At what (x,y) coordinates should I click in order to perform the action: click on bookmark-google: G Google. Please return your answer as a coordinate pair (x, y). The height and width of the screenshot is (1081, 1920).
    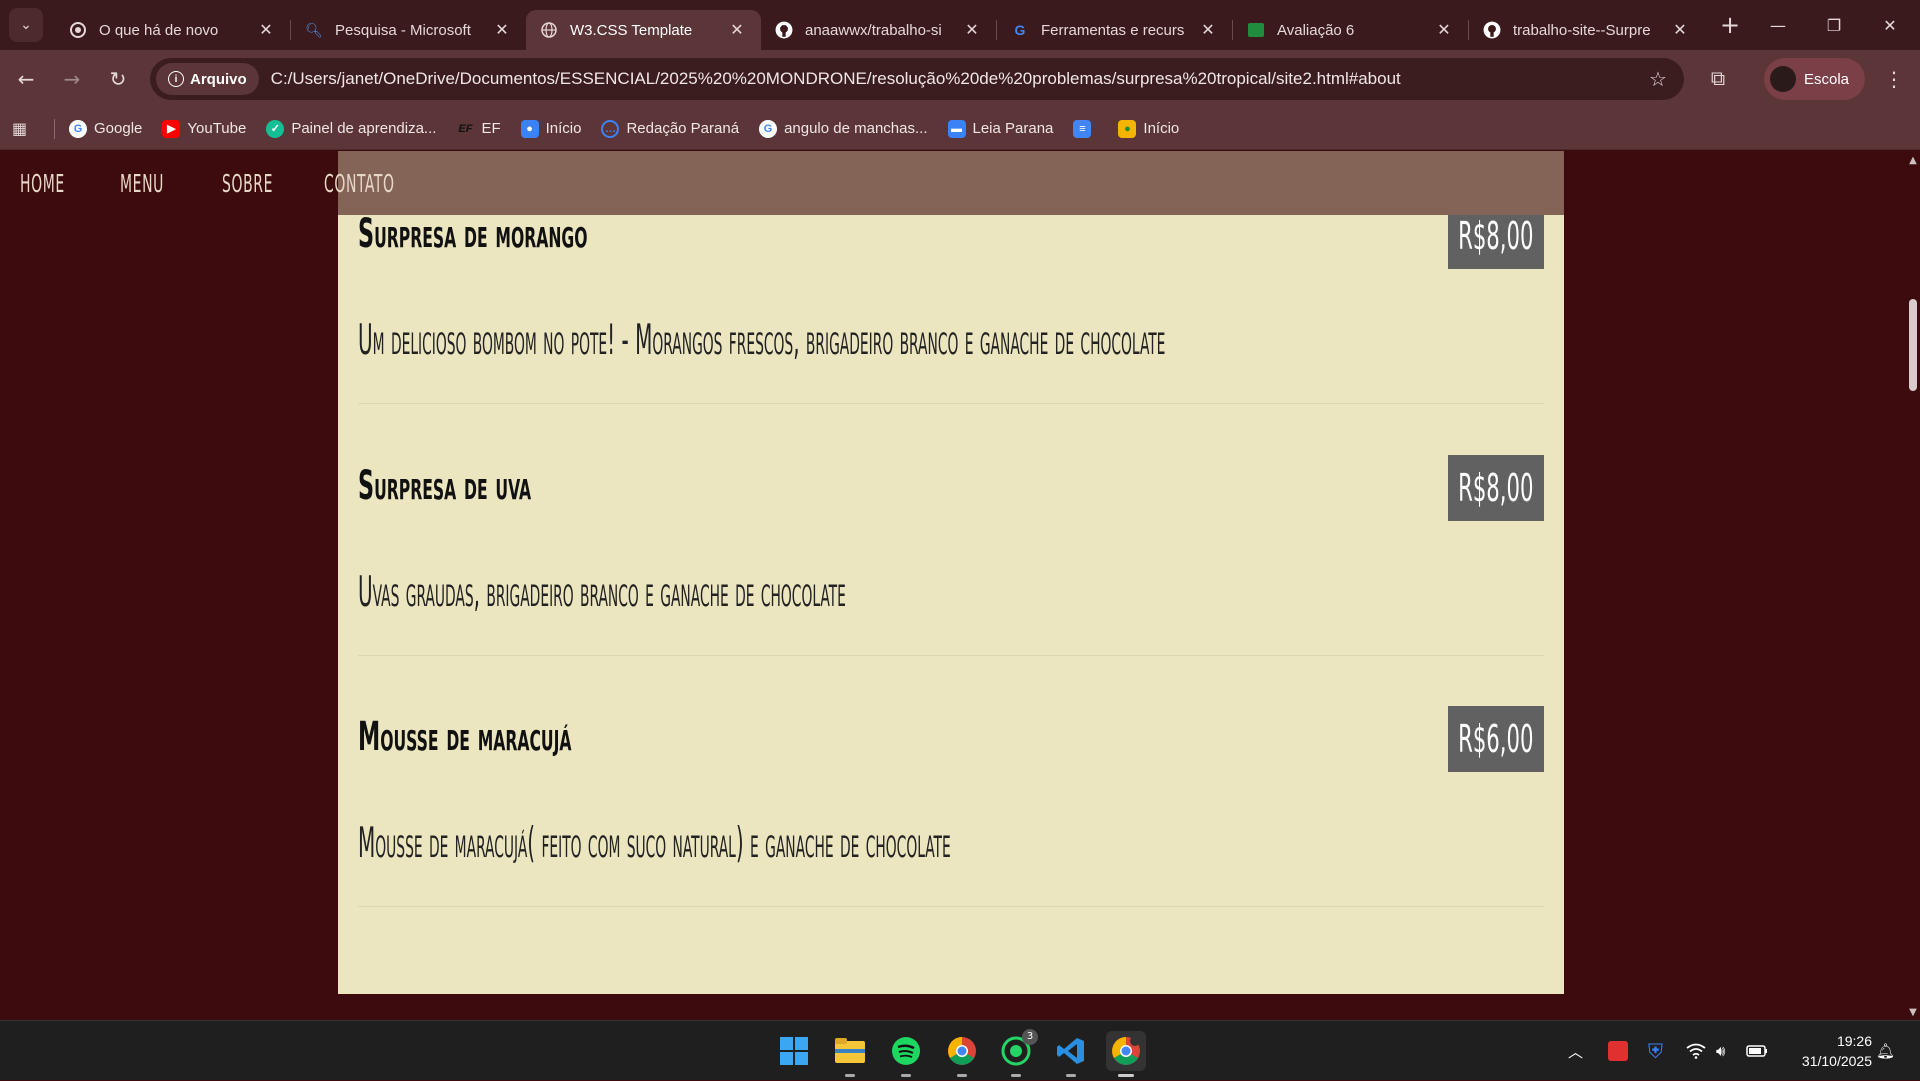
    Looking at the image, I should click on (106, 128).